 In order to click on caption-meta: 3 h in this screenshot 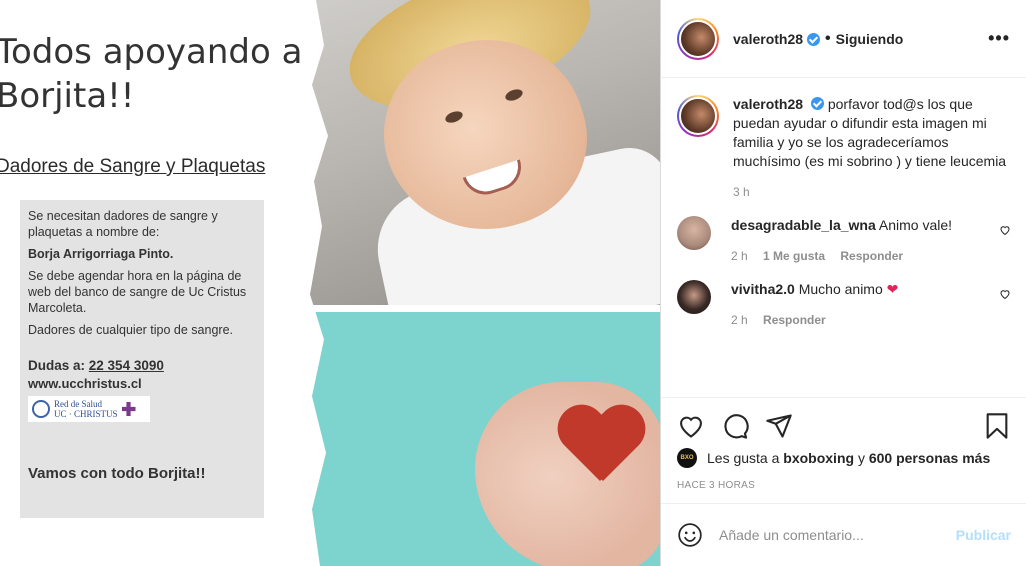, I will do `click(872, 192)`.